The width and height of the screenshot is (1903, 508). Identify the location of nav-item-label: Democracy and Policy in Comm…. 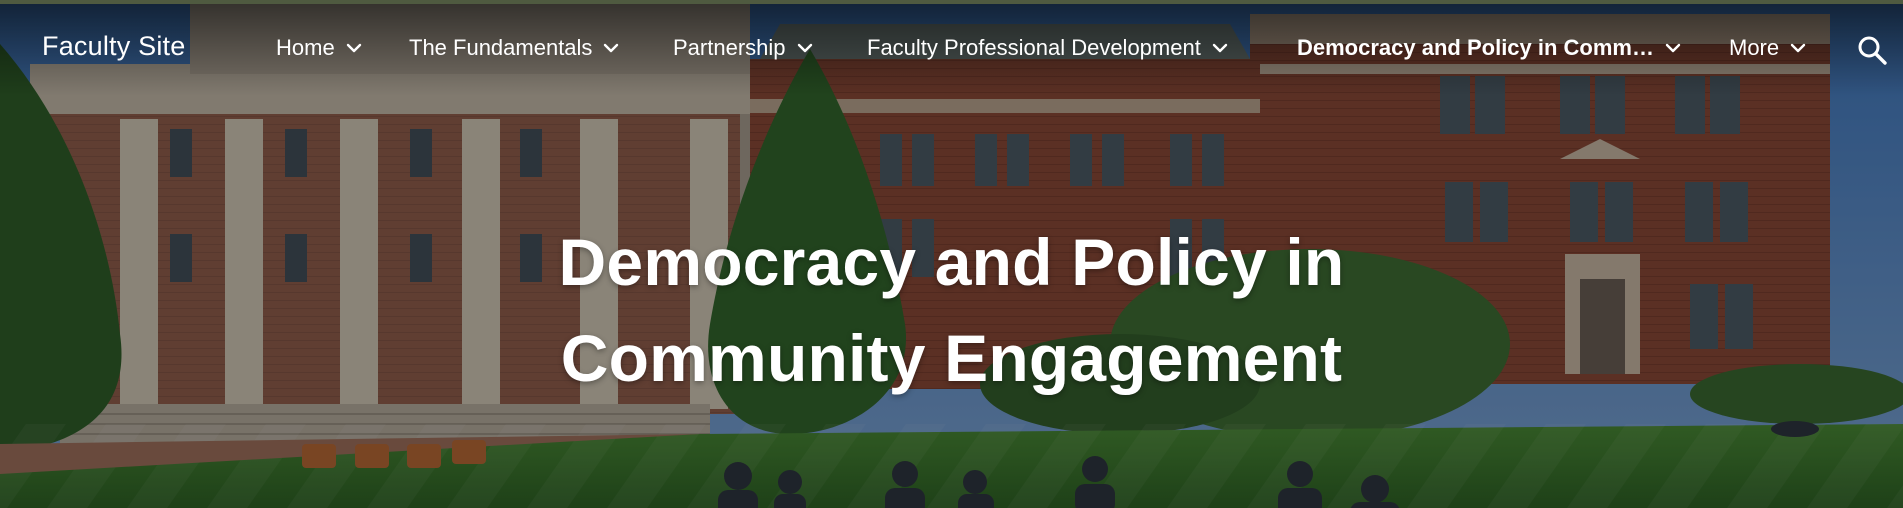
(1475, 47).